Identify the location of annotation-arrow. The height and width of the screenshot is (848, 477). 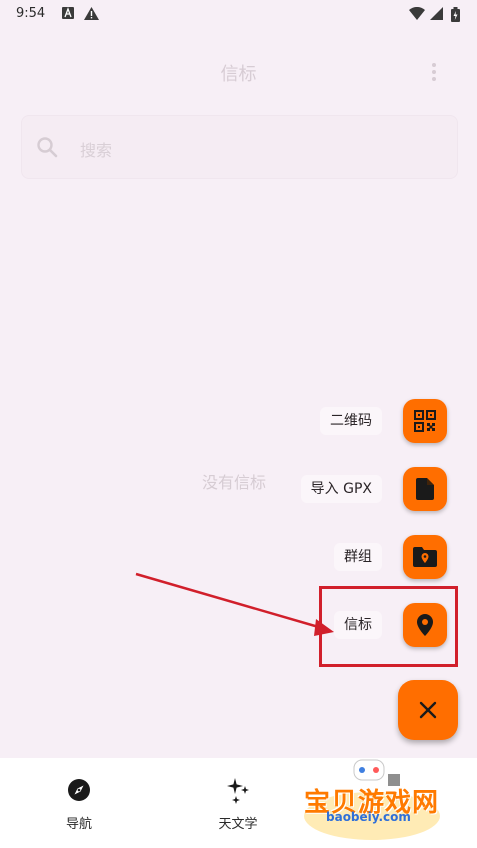
(234, 604).